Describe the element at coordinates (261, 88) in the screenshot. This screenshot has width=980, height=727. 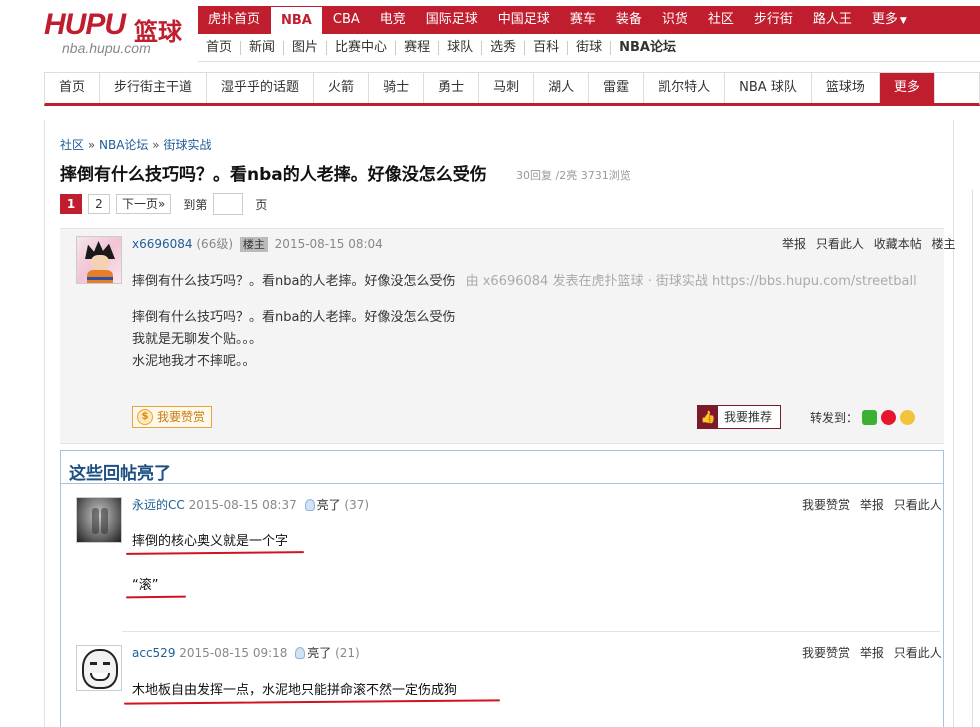
I see `forum-nav-item: 湿乎乎的话题` at that location.